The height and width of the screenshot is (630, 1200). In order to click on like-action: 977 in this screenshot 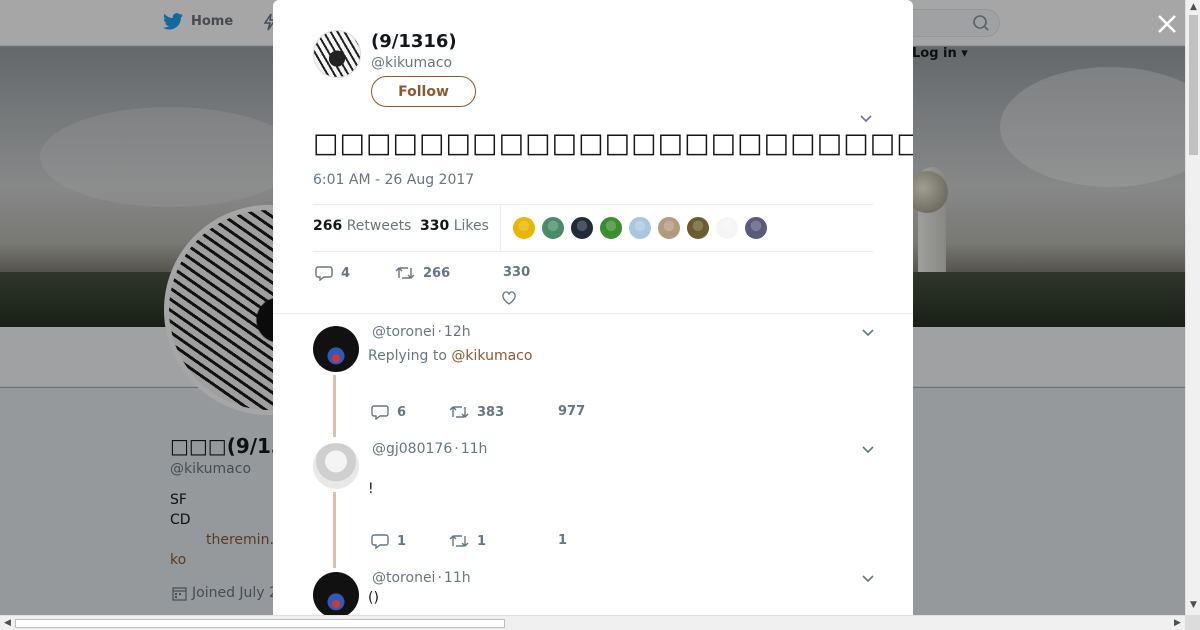, I will do `click(571, 411)`.